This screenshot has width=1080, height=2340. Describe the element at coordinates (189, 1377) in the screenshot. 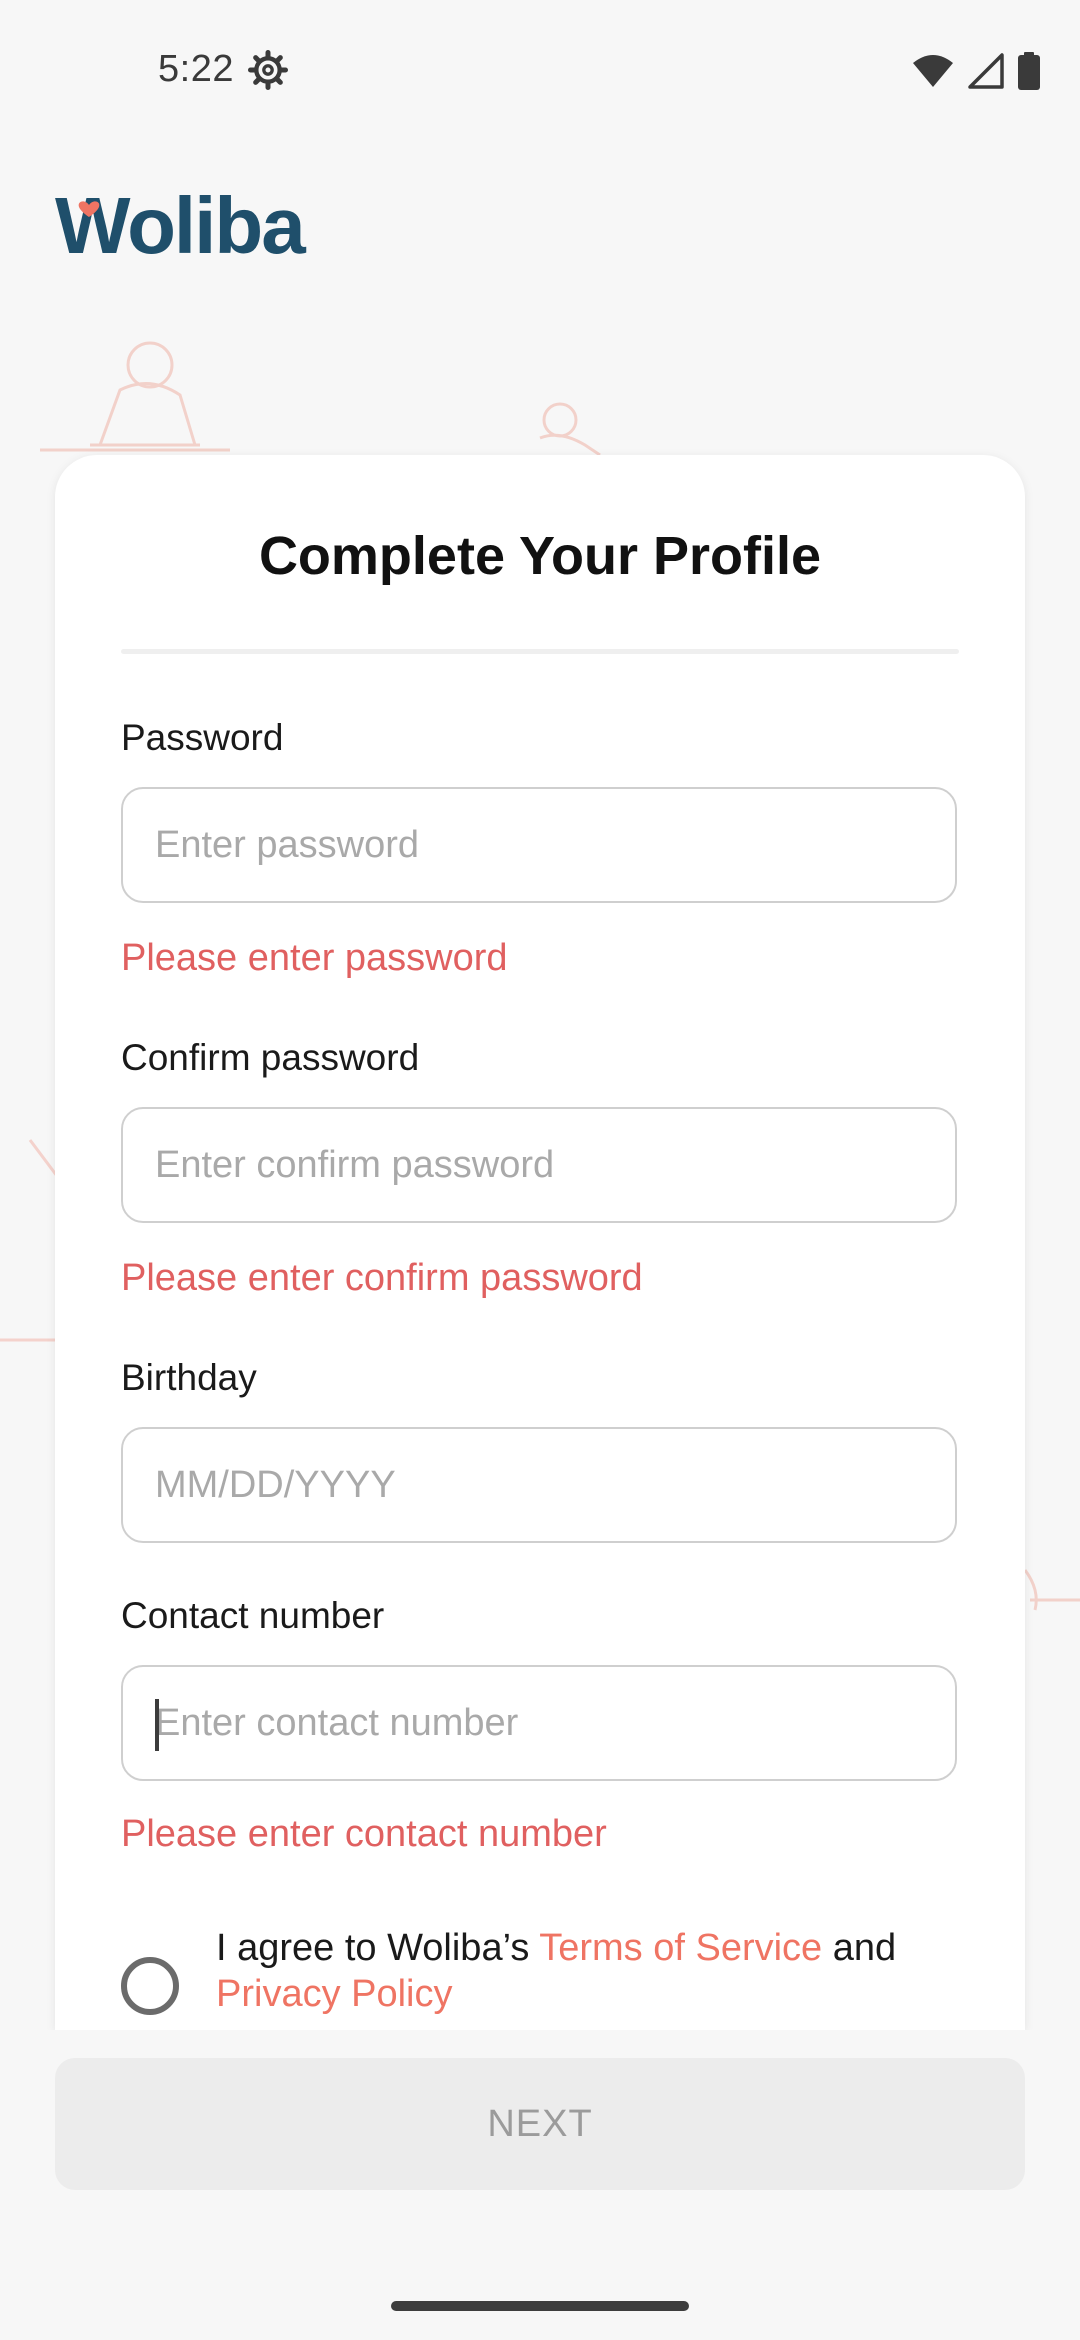

I see `birthday-label: Birthday` at that location.